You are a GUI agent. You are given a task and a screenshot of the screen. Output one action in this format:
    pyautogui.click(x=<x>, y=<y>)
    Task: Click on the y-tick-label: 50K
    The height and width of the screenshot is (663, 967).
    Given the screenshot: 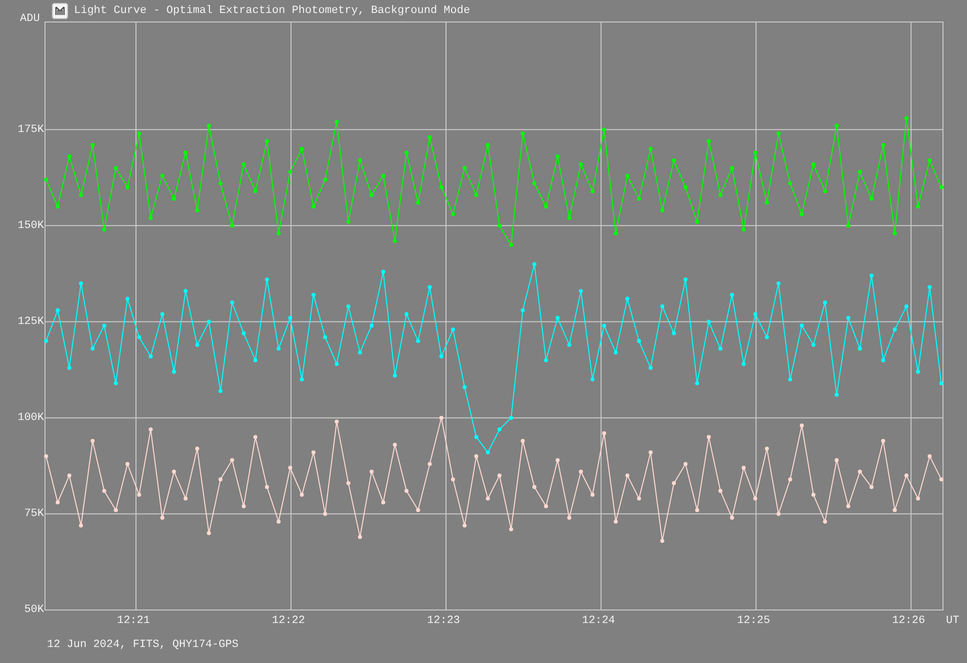 What is the action you would take?
    pyautogui.click(x=34, y=610)
    